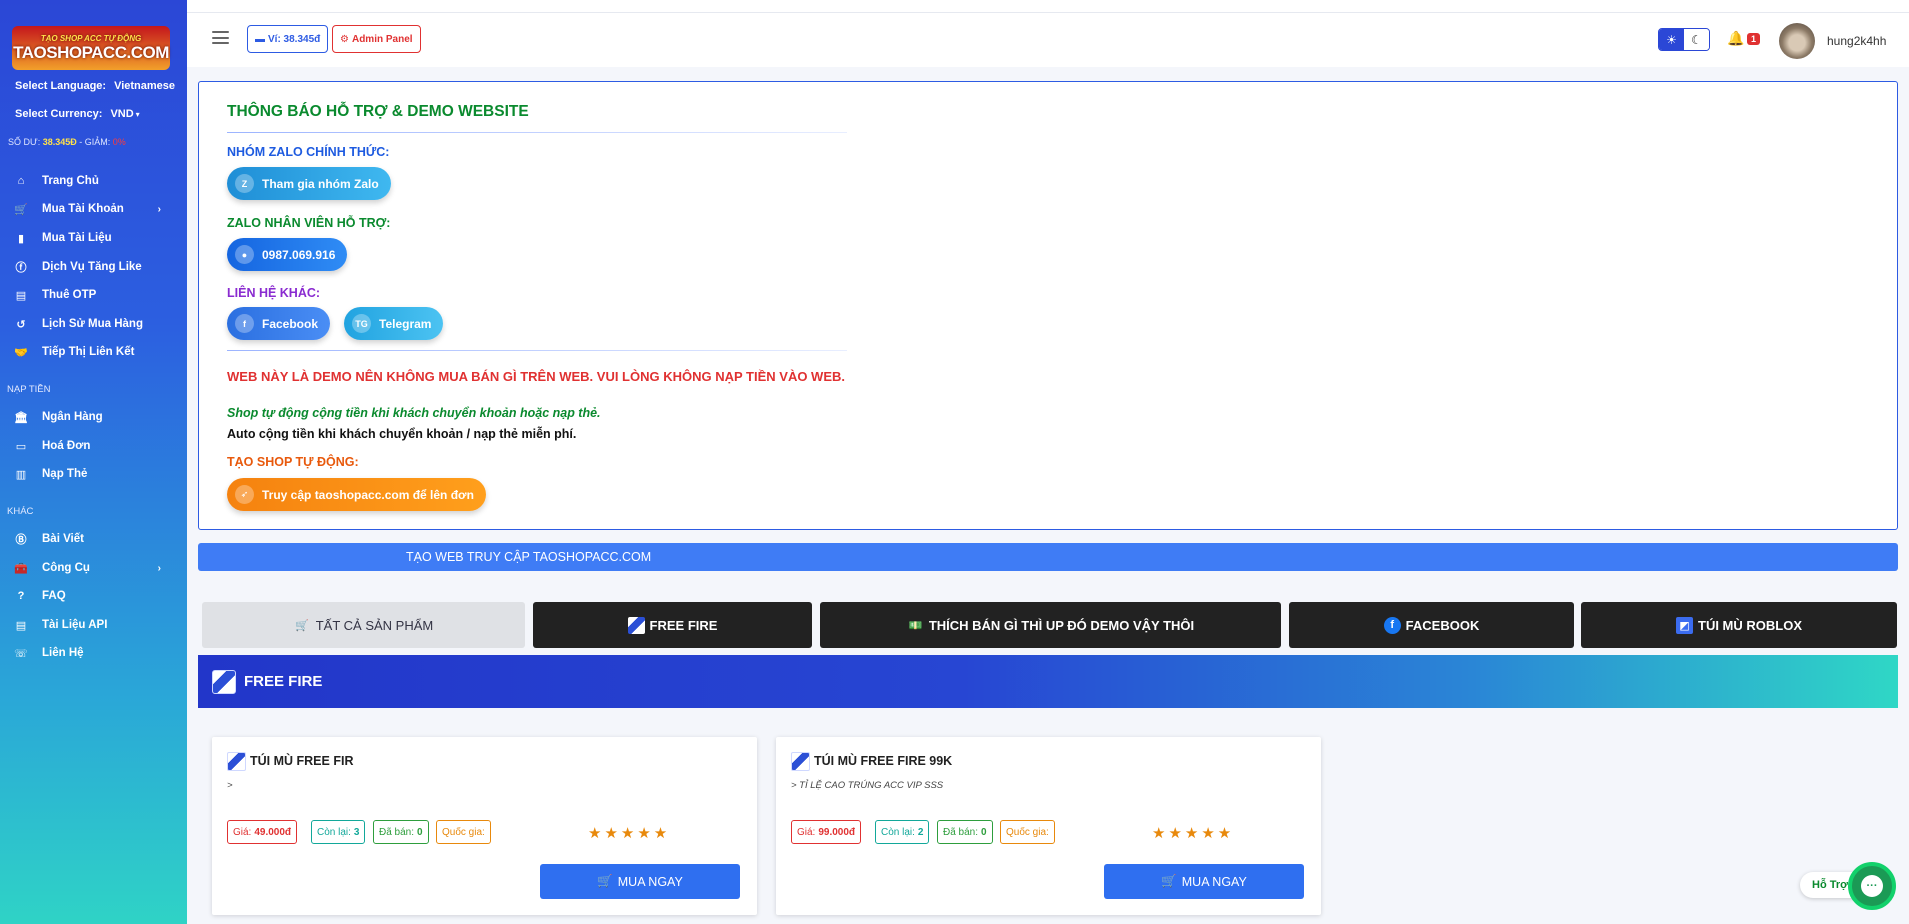  I want to click on country-tag: Quốc gia:, so click(1027, 832).